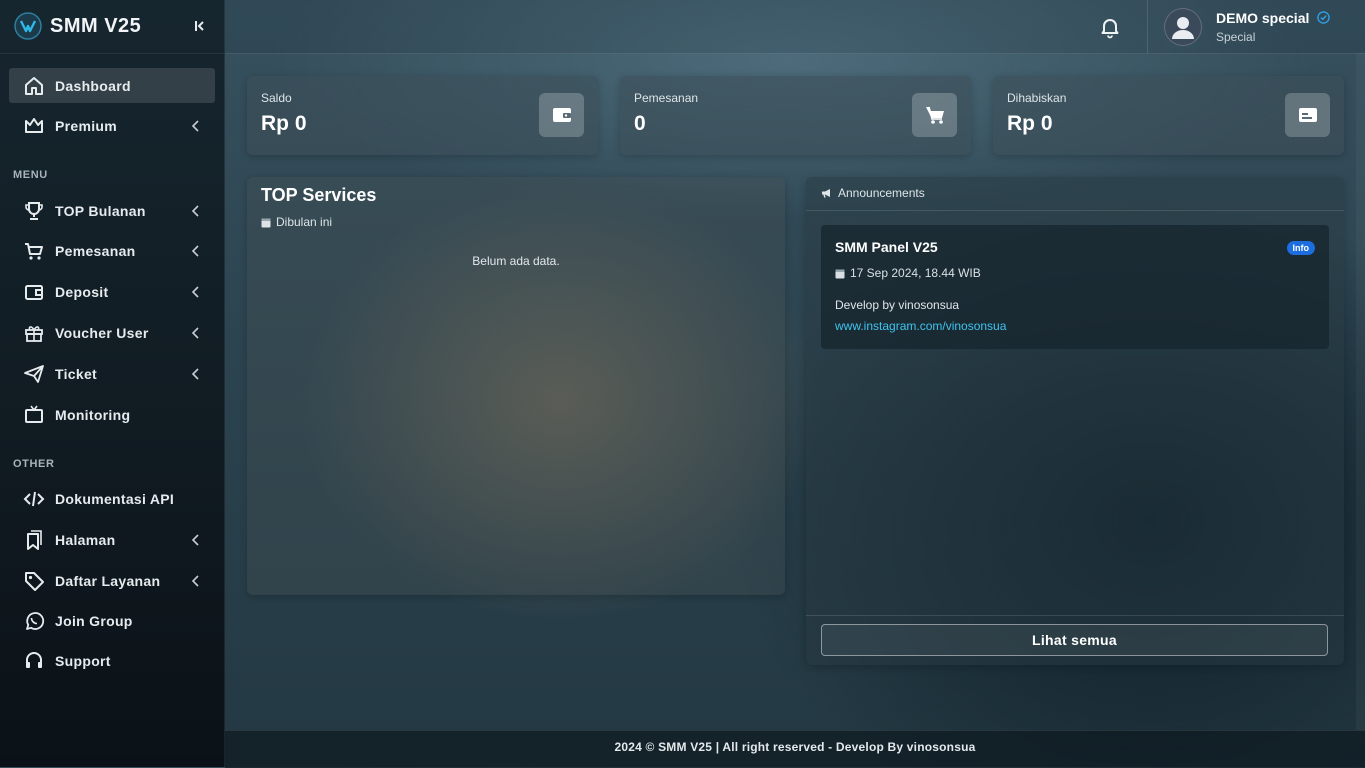  What do you see at coordinates (30, 175) in the screenshot?
I see `section-label-menu: MENU` at bounding box center [30, 175].